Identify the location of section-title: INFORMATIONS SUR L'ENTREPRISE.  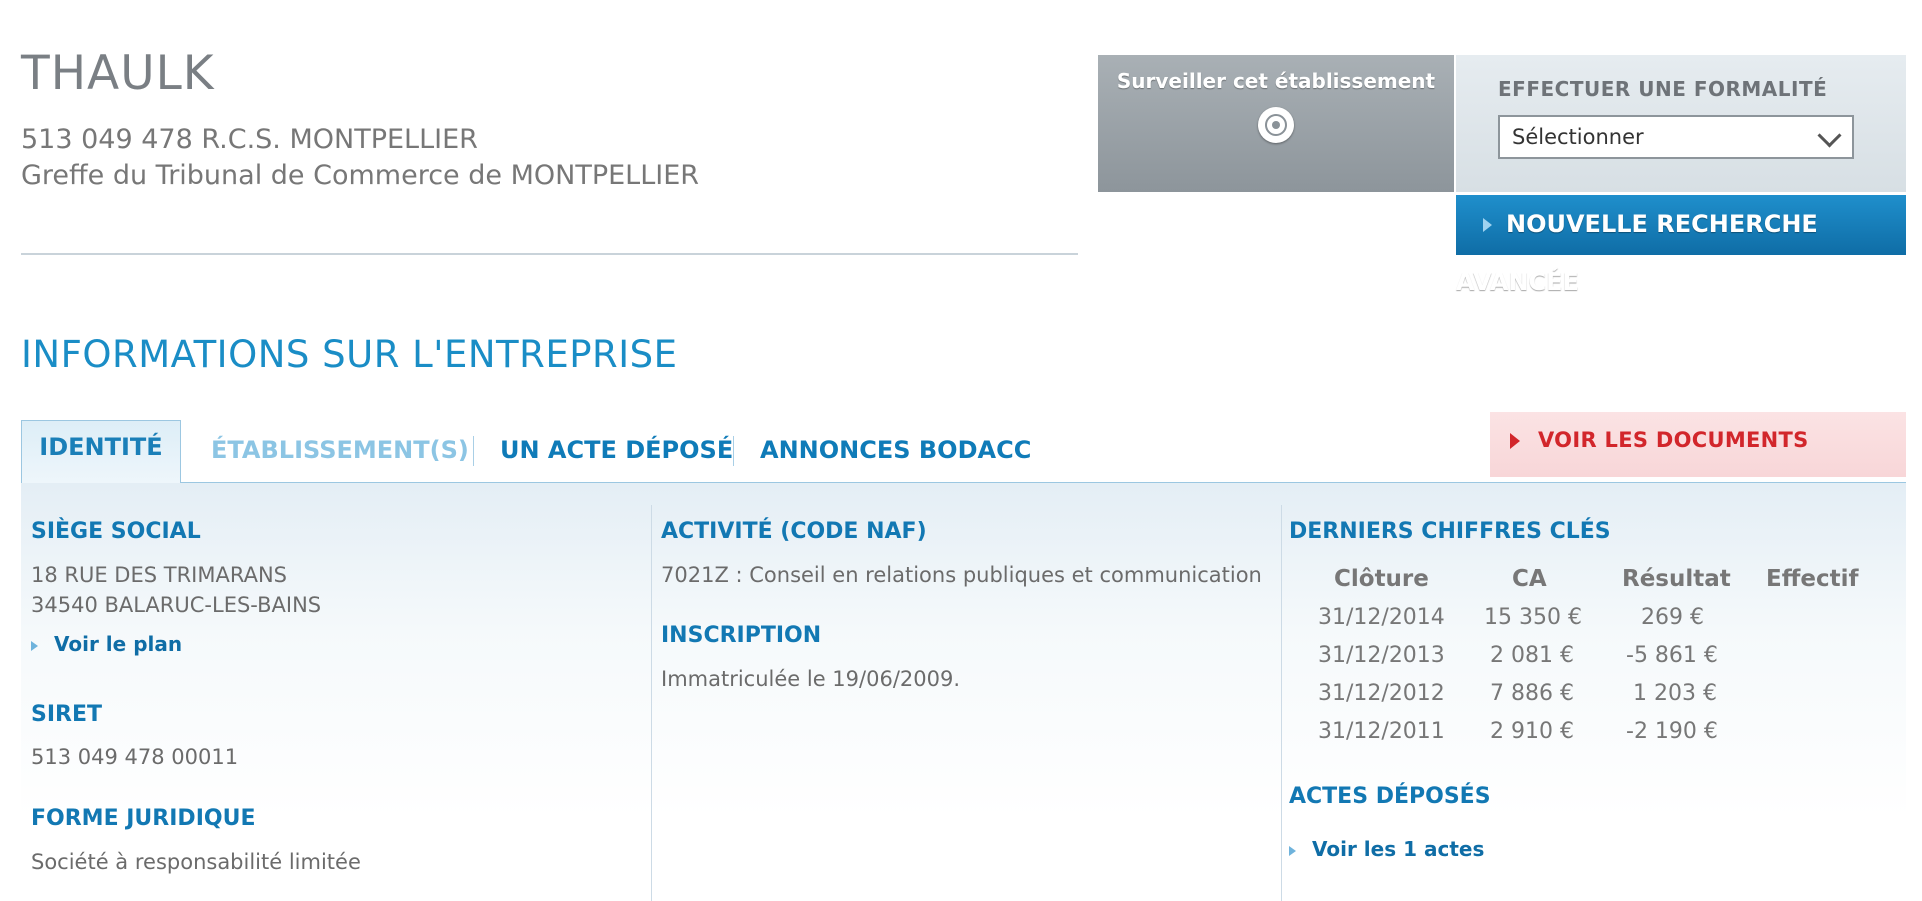
(349, 354).